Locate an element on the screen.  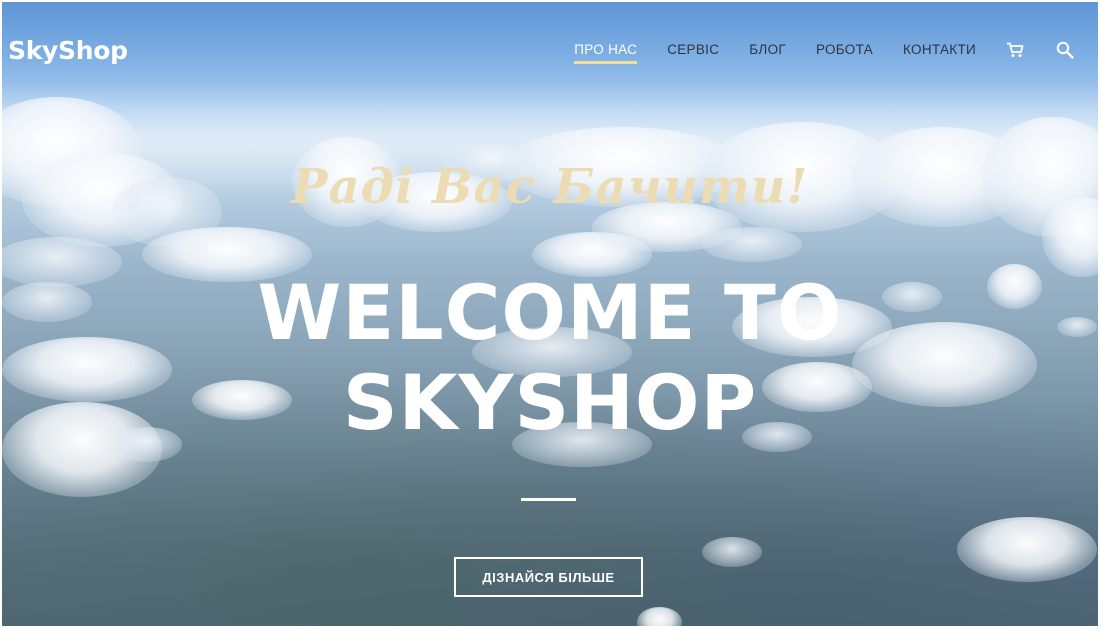
learn-more-button: ДІЗНАЙСЯ БІЛЬШЕ is located at coordinates (548, 577).